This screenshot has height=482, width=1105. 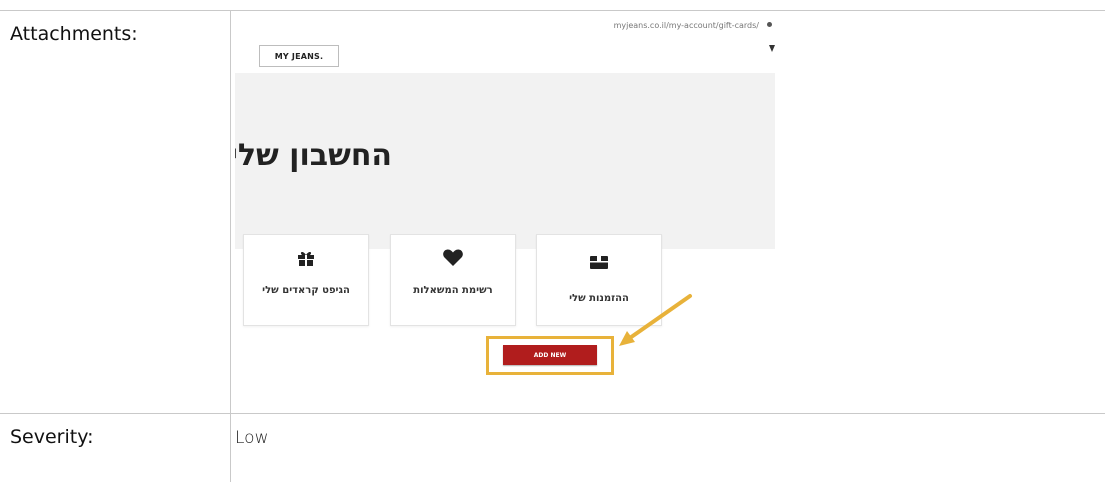 What do you see at coordinates (230, 246) in the screenshot?
I see `table-column-divider` at bounding box center [230, 246].